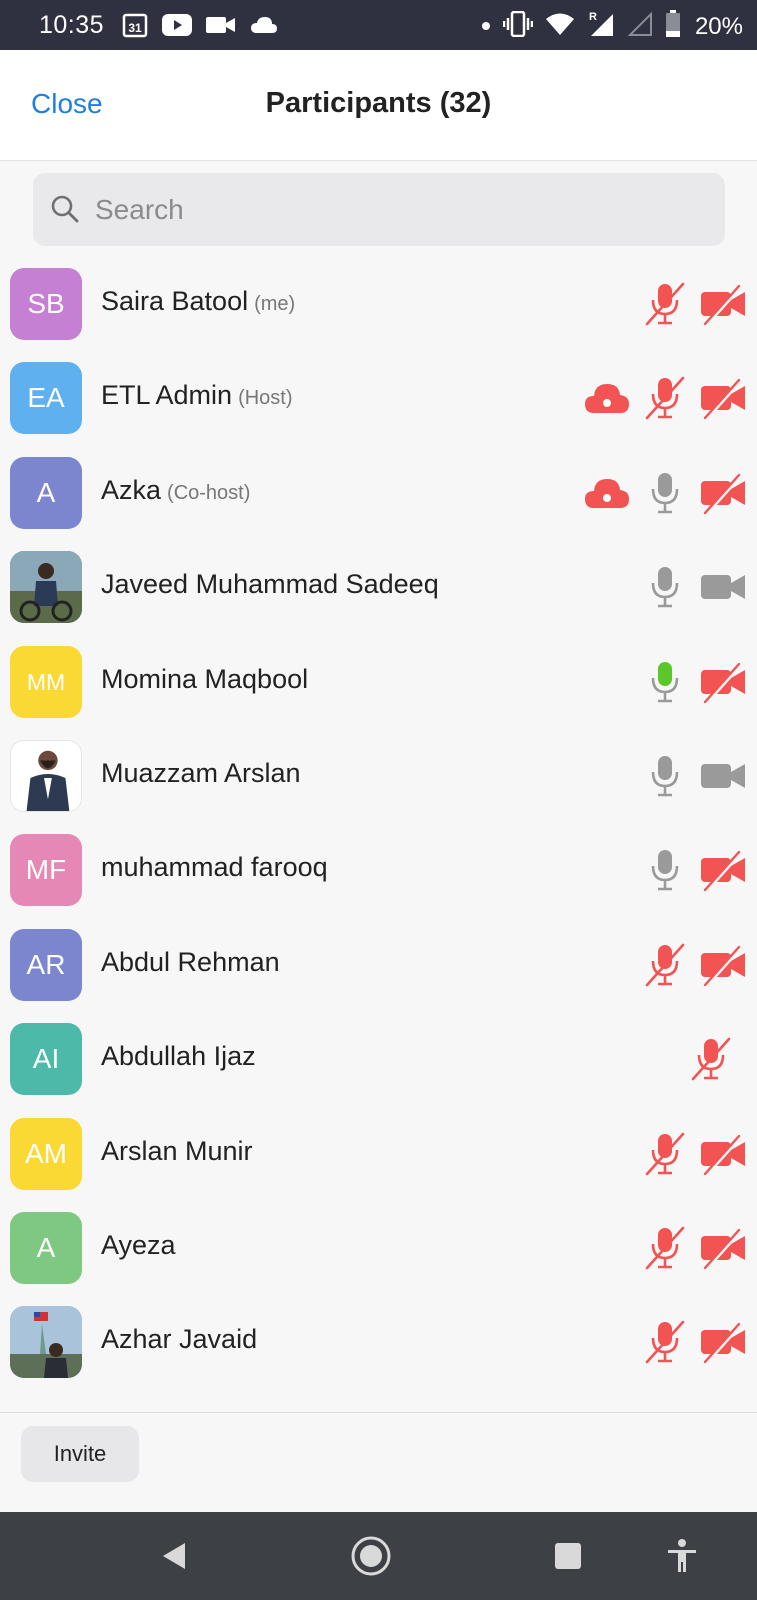 The height and width of the screenshot is (1600, 757). Describe the element at coordinates (560, 26) in the screenshot. I see `wifi-icon` at that location.